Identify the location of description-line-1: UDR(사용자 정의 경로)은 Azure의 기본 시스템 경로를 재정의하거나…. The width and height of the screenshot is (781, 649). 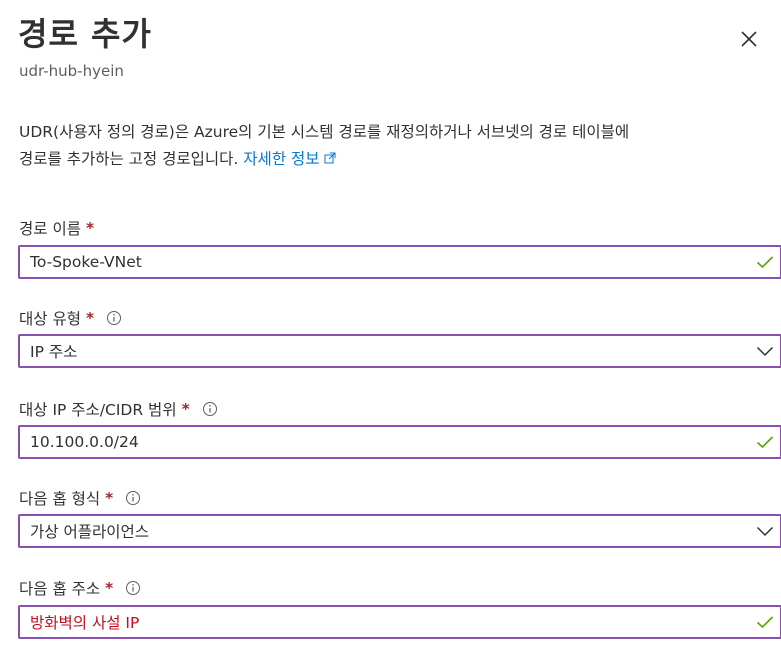
(324, 132).